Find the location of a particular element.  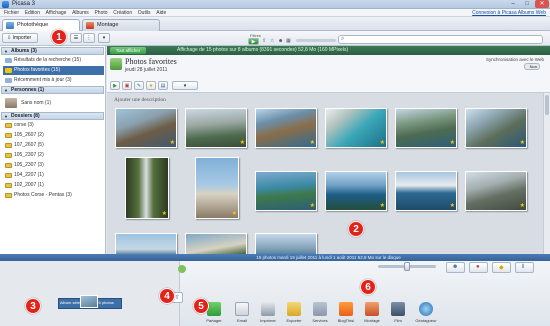

thumbnail-size-slider is located at coordinates (407, 266).